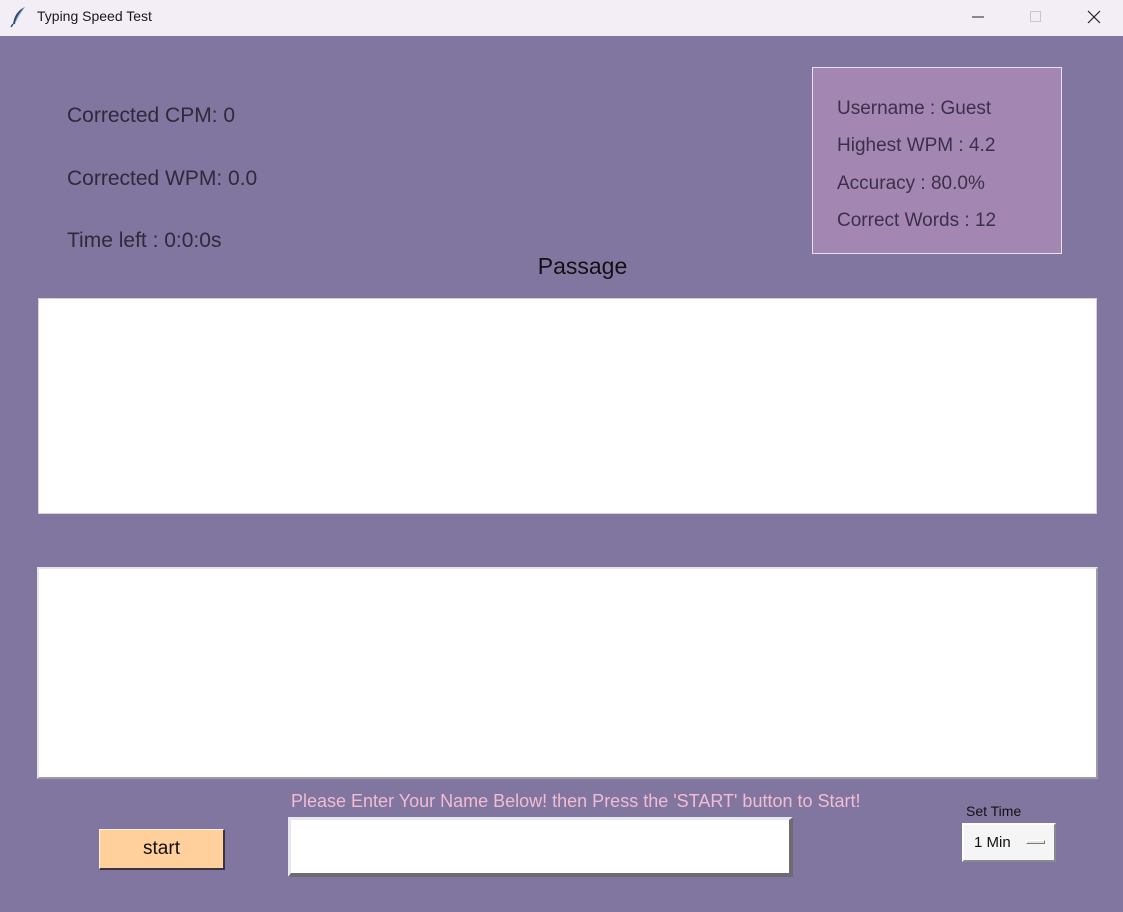 Image resolution: width=1123 pixels, height=912 pixels. I want to click on maximize-button, so click(1036, 17).